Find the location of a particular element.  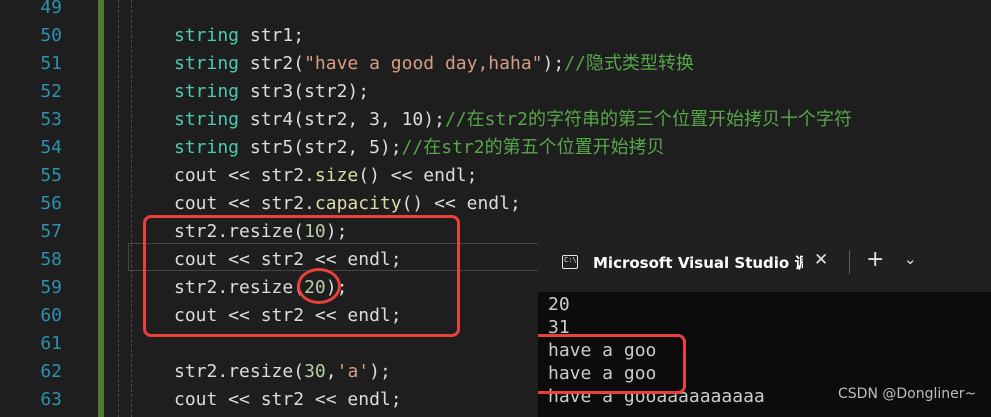

line-number: 49 is located at coordinates (51, 9).